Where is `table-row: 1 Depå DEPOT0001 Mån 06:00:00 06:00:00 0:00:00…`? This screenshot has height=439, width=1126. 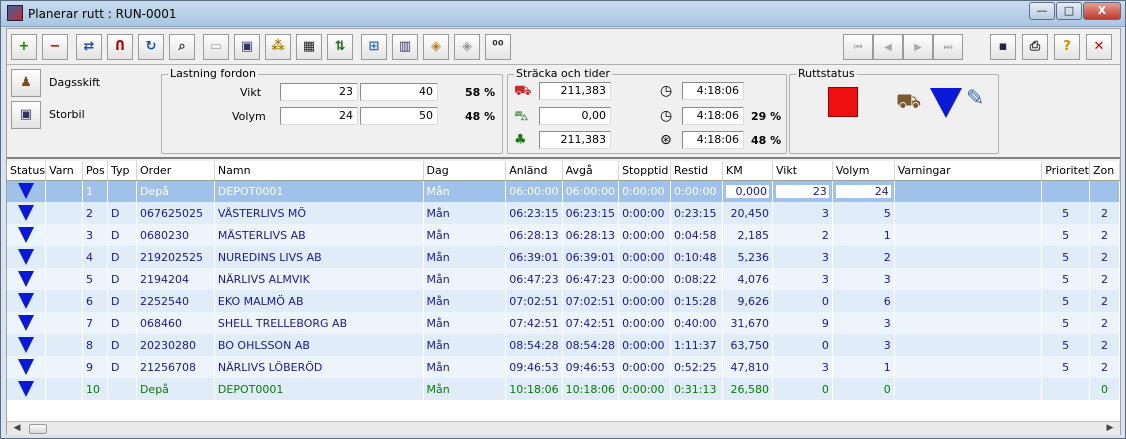
table-row: 1 Depå DEPOT0001 Mån 06:00:00 06:00:00 0:00:00… is located at coordinates (563, 191).